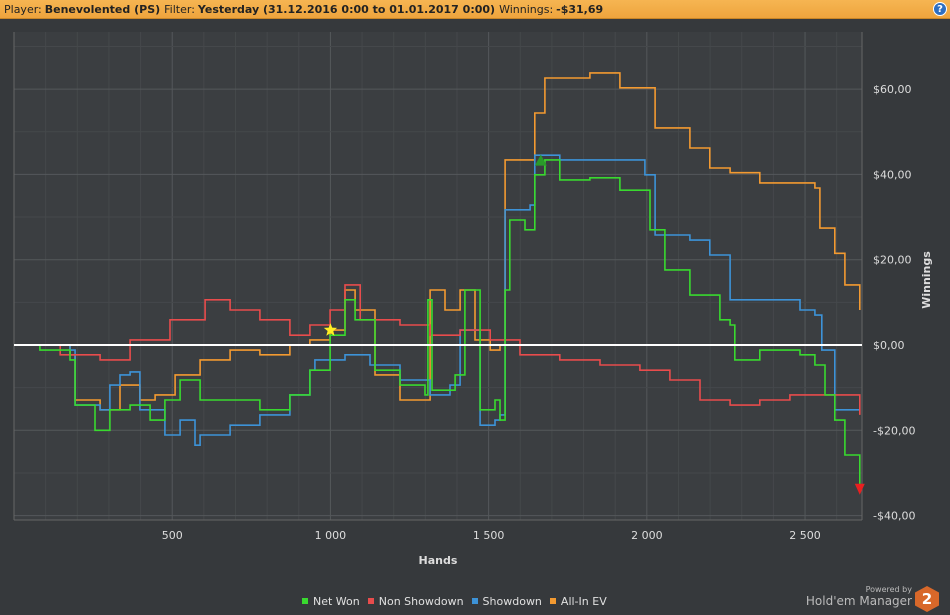 This screenshot has width=950, height=615. I want to click on brand: Powered by Hold'em Manager, so click(859, 596).